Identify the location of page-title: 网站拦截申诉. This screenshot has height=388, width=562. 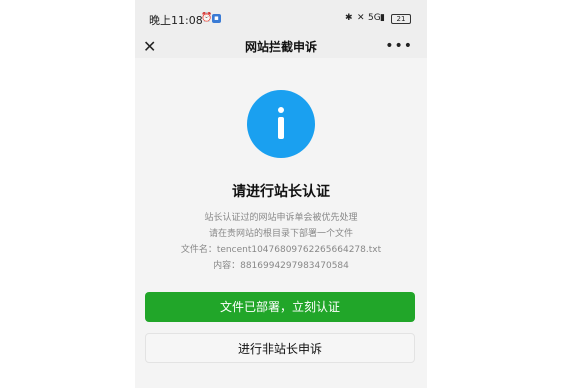
(280, 47).